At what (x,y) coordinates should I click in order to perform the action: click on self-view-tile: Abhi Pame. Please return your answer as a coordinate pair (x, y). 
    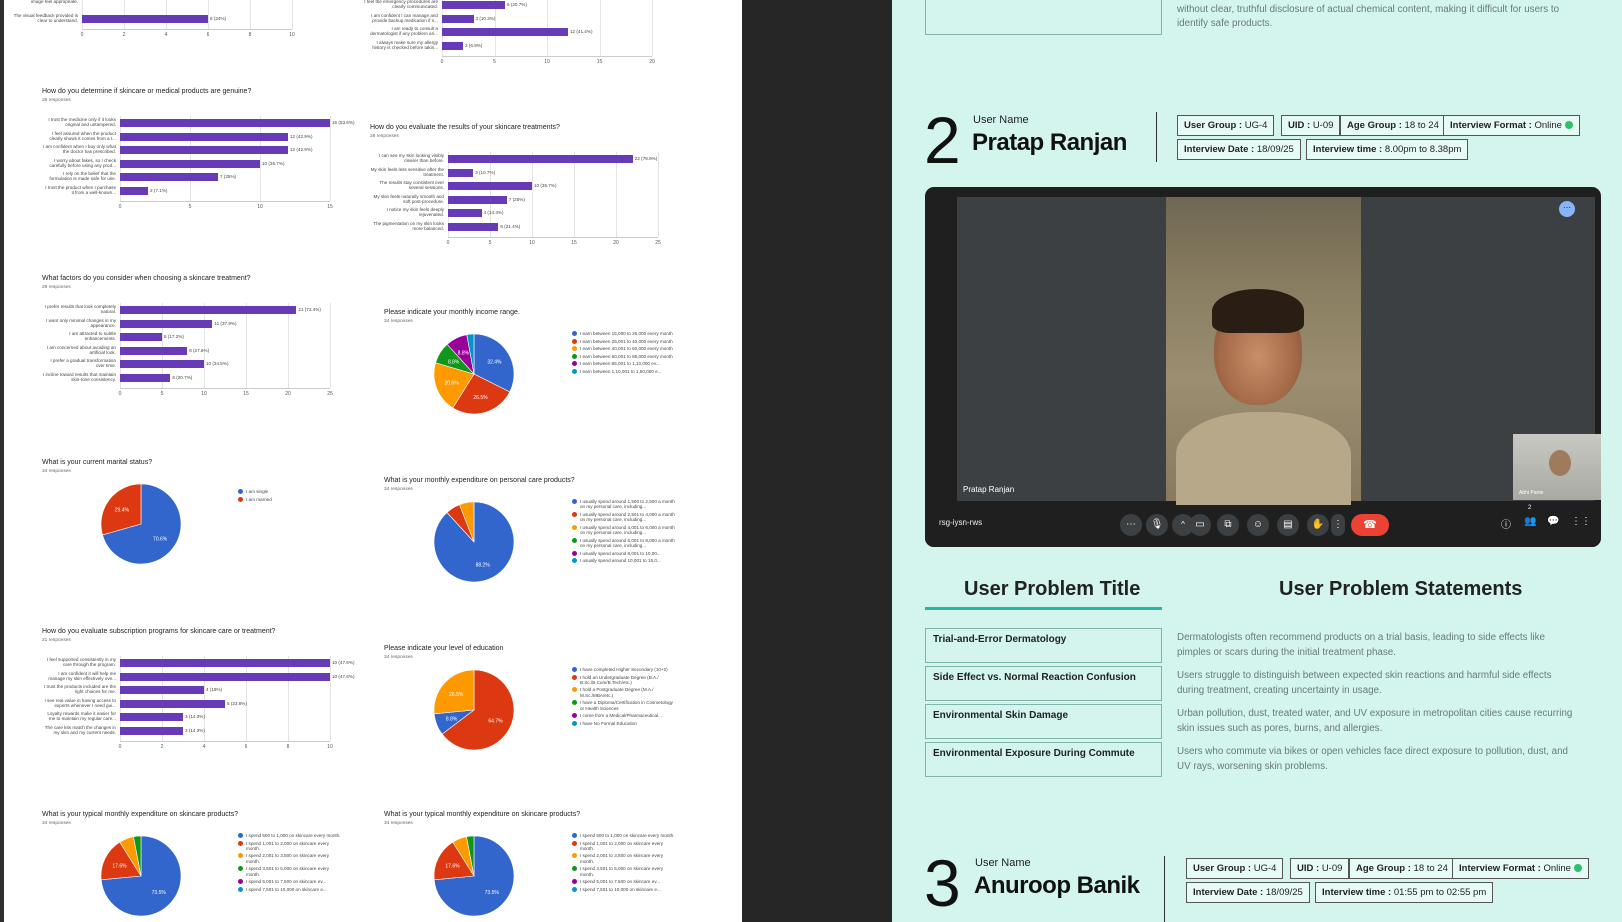
    Looking at the image, I should click on (1557, 467).